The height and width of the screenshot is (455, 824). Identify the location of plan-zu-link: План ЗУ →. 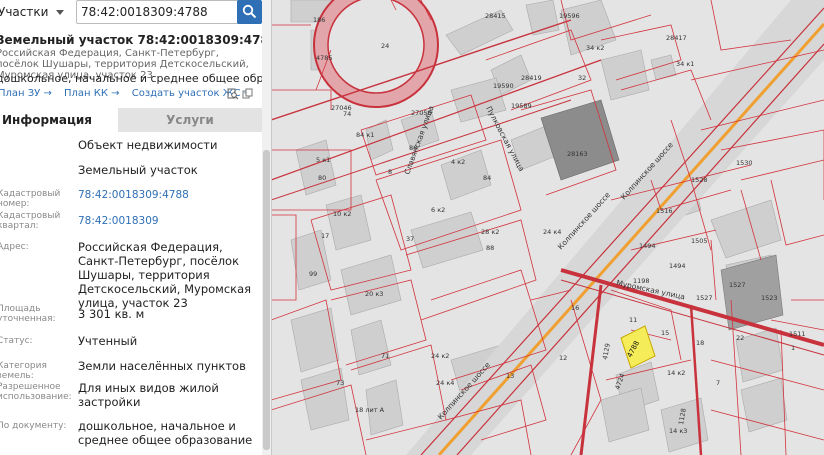
(26, 93).